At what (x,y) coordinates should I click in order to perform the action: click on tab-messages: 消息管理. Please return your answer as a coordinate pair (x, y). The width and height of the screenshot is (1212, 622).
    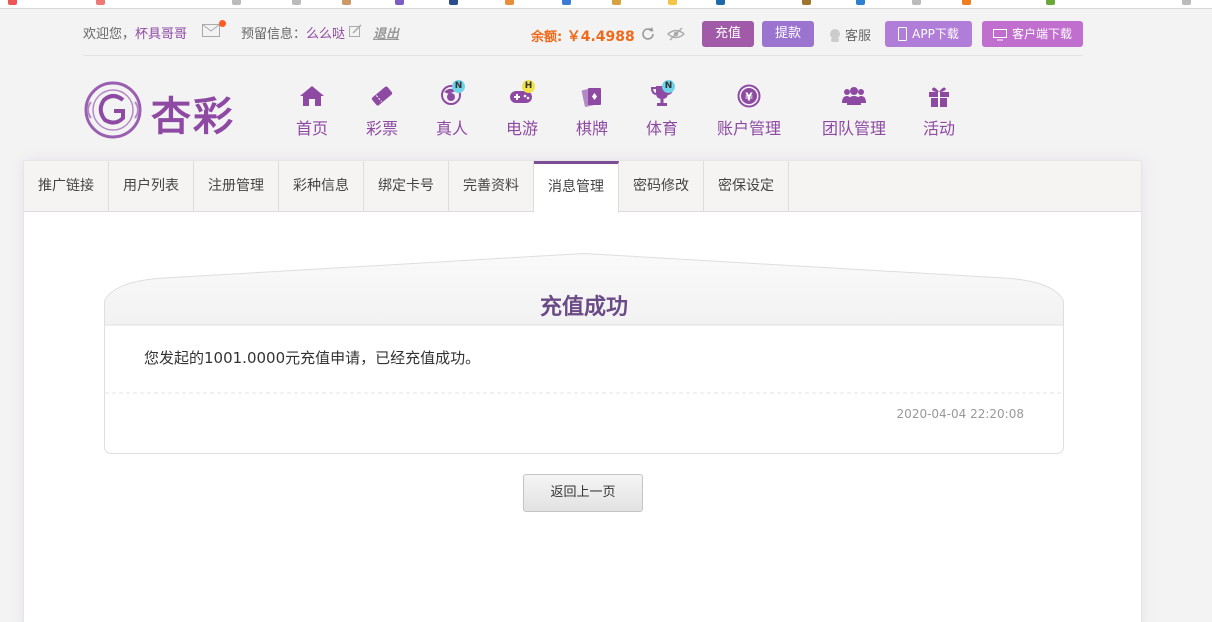
    Looking at the image, I should click on (576, 187).